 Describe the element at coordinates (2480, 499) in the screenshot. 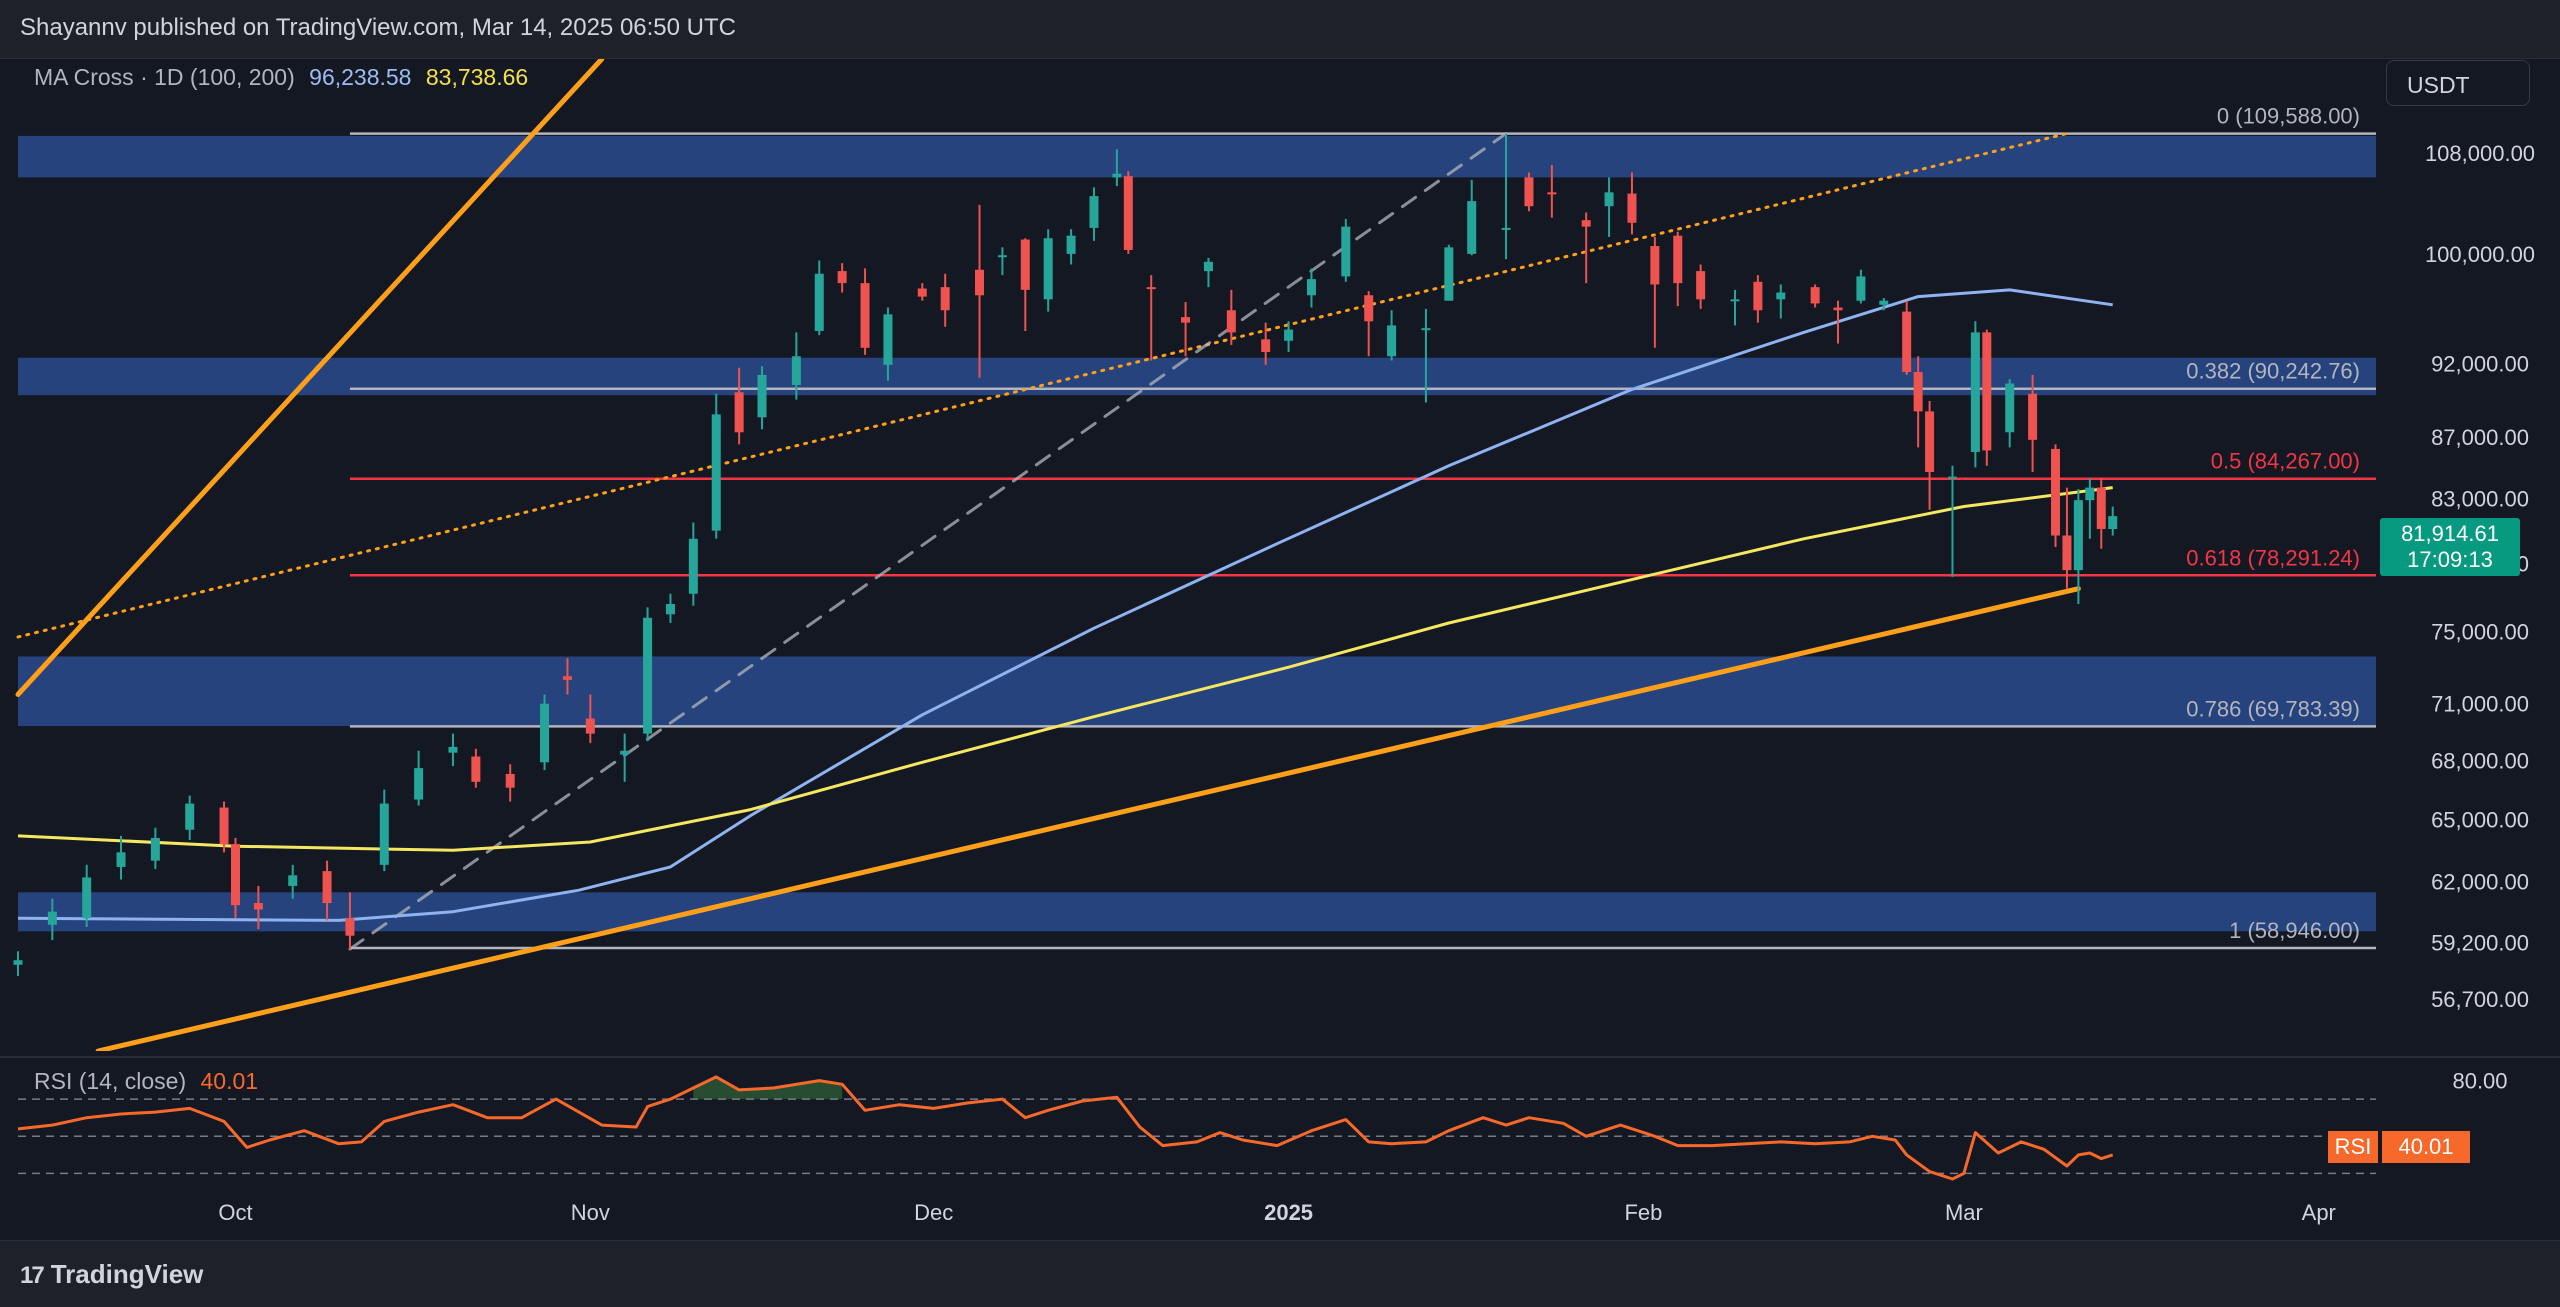

I see `price-axis-label: 83,000.00` at that location.